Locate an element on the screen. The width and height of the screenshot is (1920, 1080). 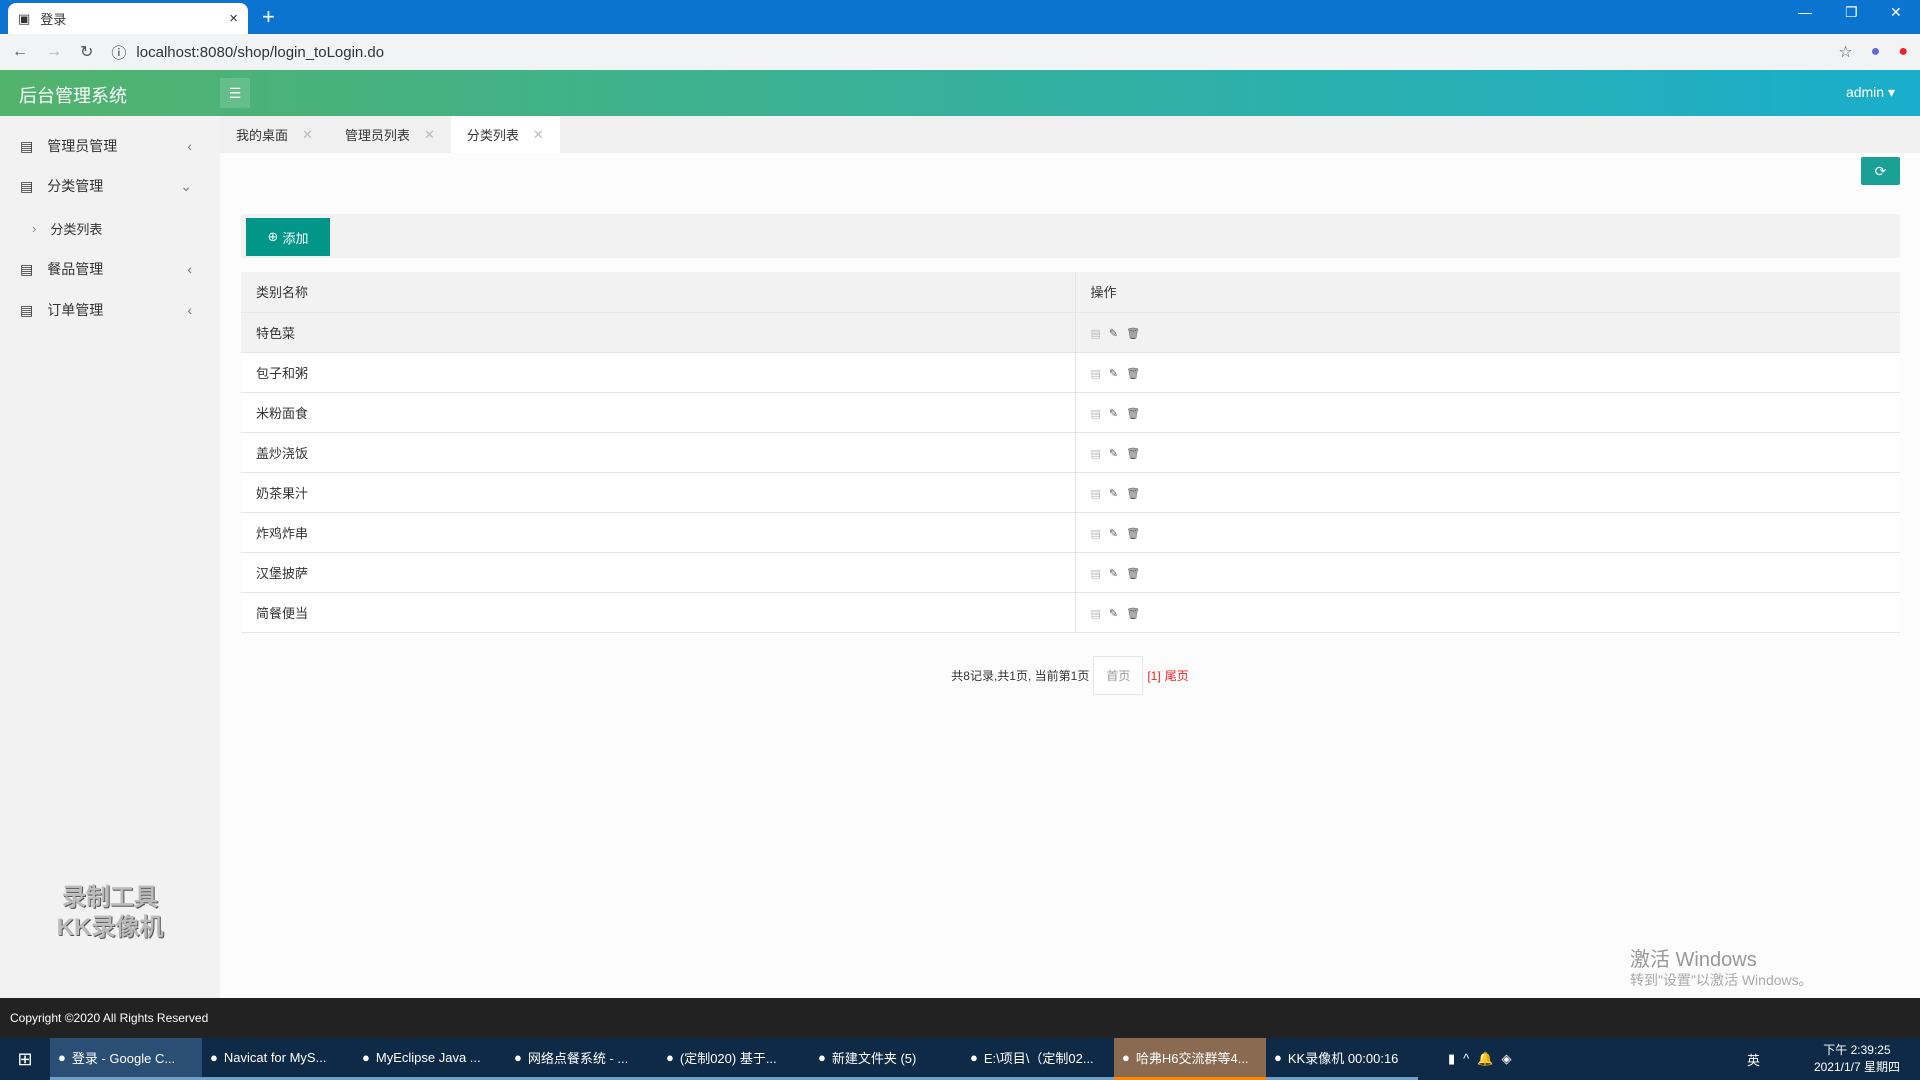
toolbar: ⊕ 添加 is located at coordinates (1070, 236).